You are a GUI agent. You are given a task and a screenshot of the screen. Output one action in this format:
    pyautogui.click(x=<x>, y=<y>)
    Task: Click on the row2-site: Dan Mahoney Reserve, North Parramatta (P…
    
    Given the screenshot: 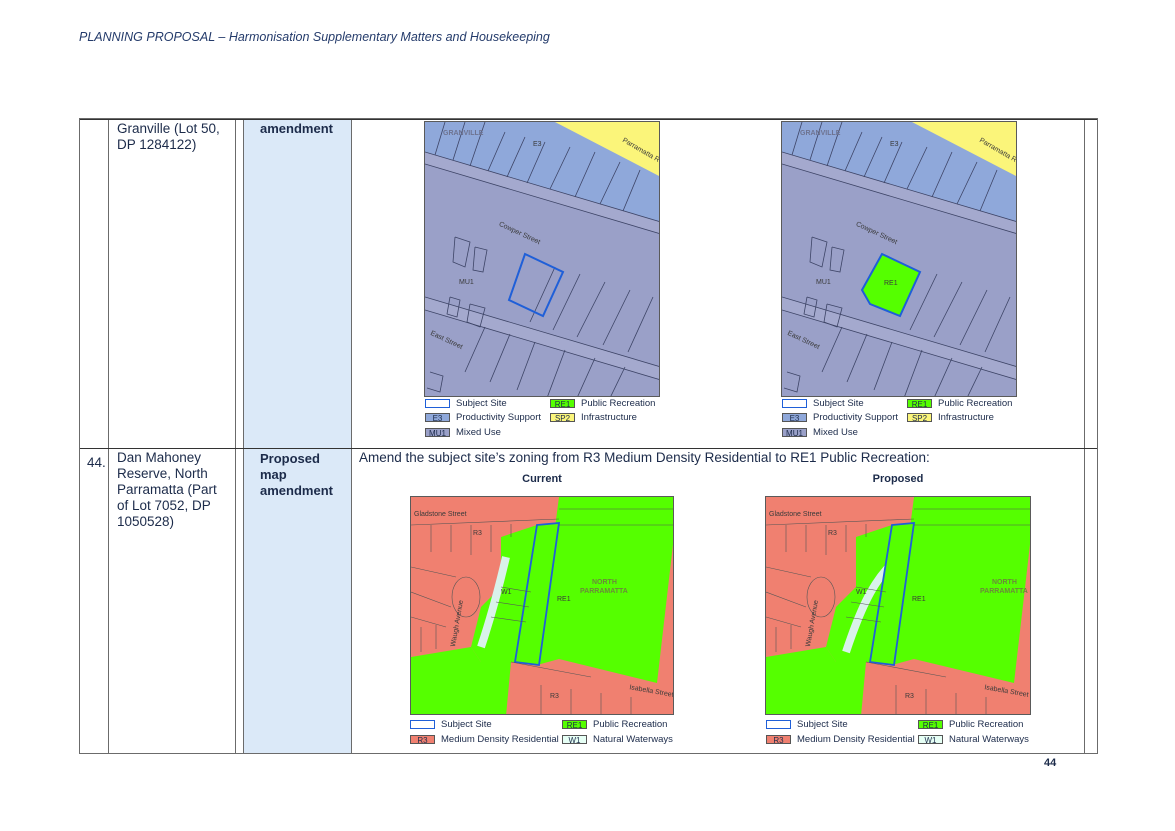 What is the action you would take?
    pyautogui.click(x=167, y=490)
    